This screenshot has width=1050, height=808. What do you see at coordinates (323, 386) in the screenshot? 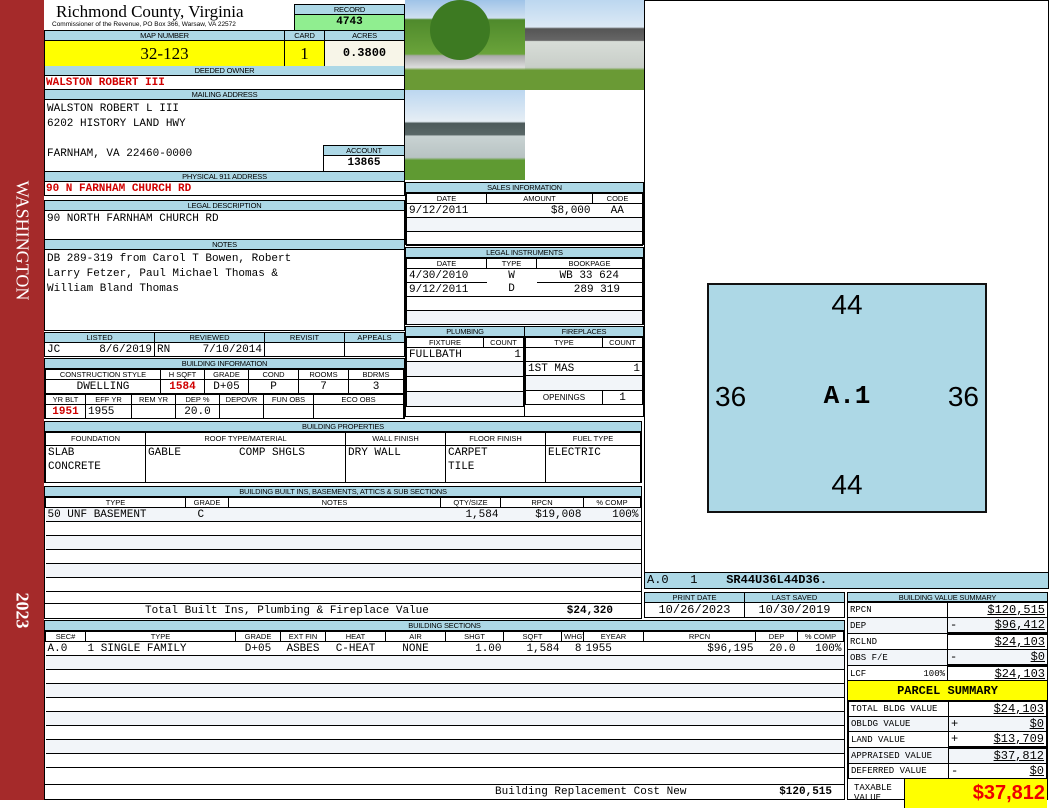
I see `building-info-value: 7` at bounding box center [323, 386].